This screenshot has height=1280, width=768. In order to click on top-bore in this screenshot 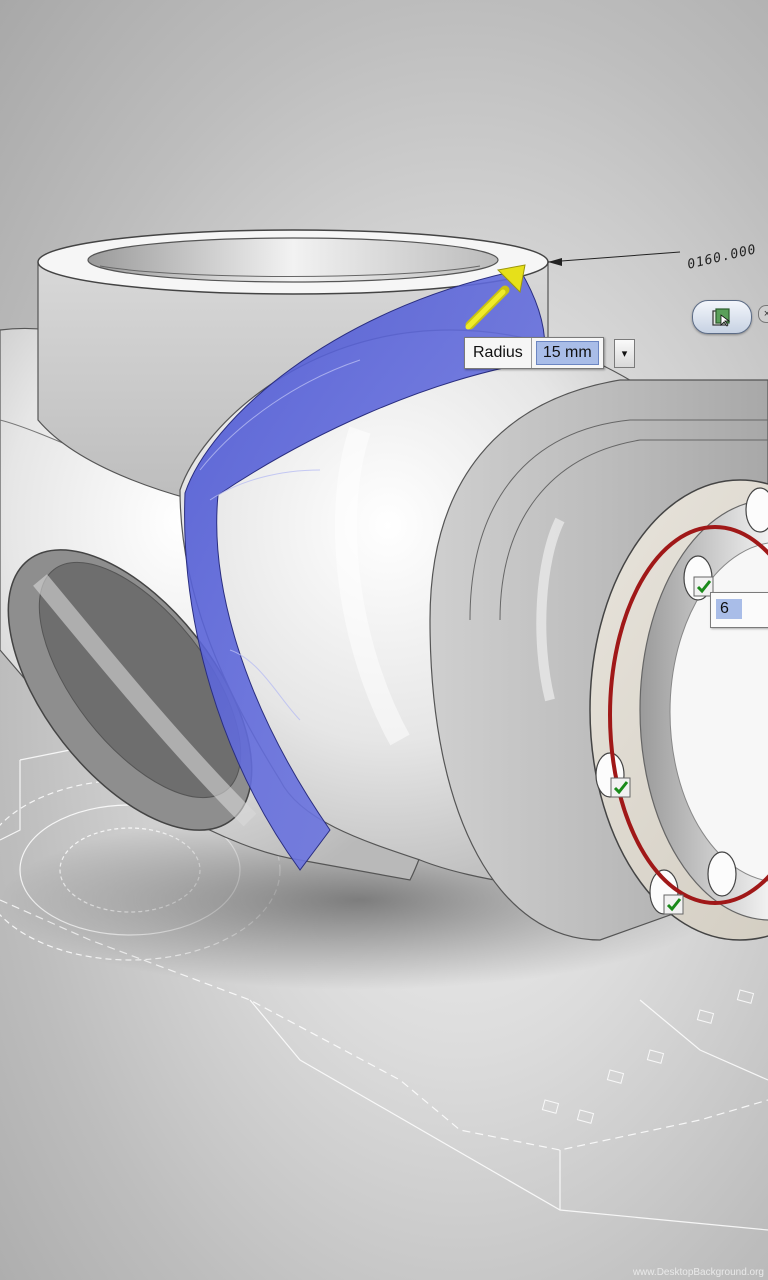, I will do `click(293, 260)`.